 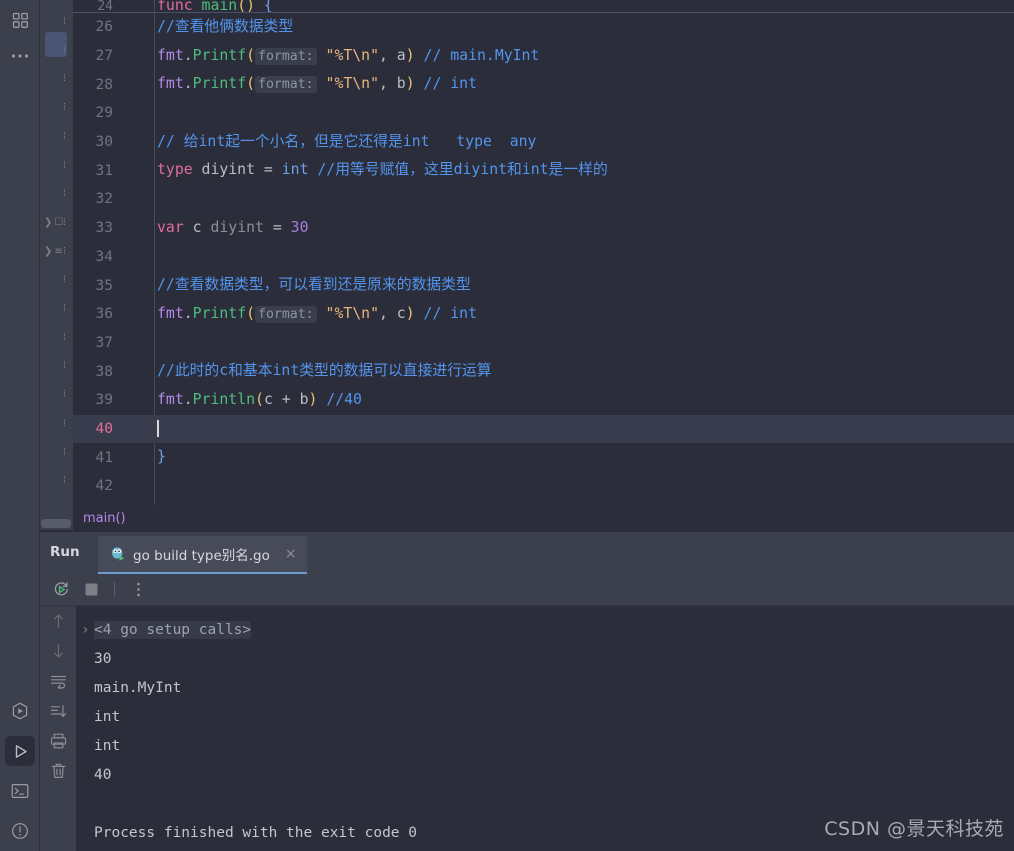 I want to click on code-token: , c, so click(x=392, y=313).